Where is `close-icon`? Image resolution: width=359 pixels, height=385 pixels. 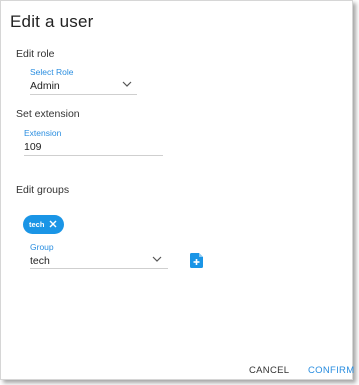
close-icon is located at coordinates (53, 224).